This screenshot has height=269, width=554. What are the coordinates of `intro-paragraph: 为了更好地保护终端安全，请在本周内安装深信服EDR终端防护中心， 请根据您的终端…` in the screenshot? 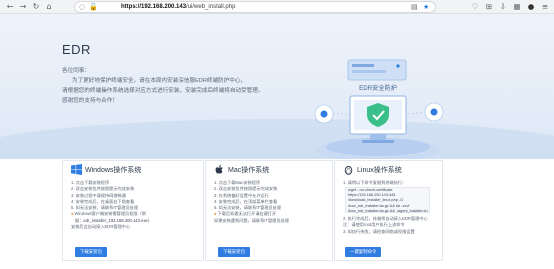 It's located at (187, 91).